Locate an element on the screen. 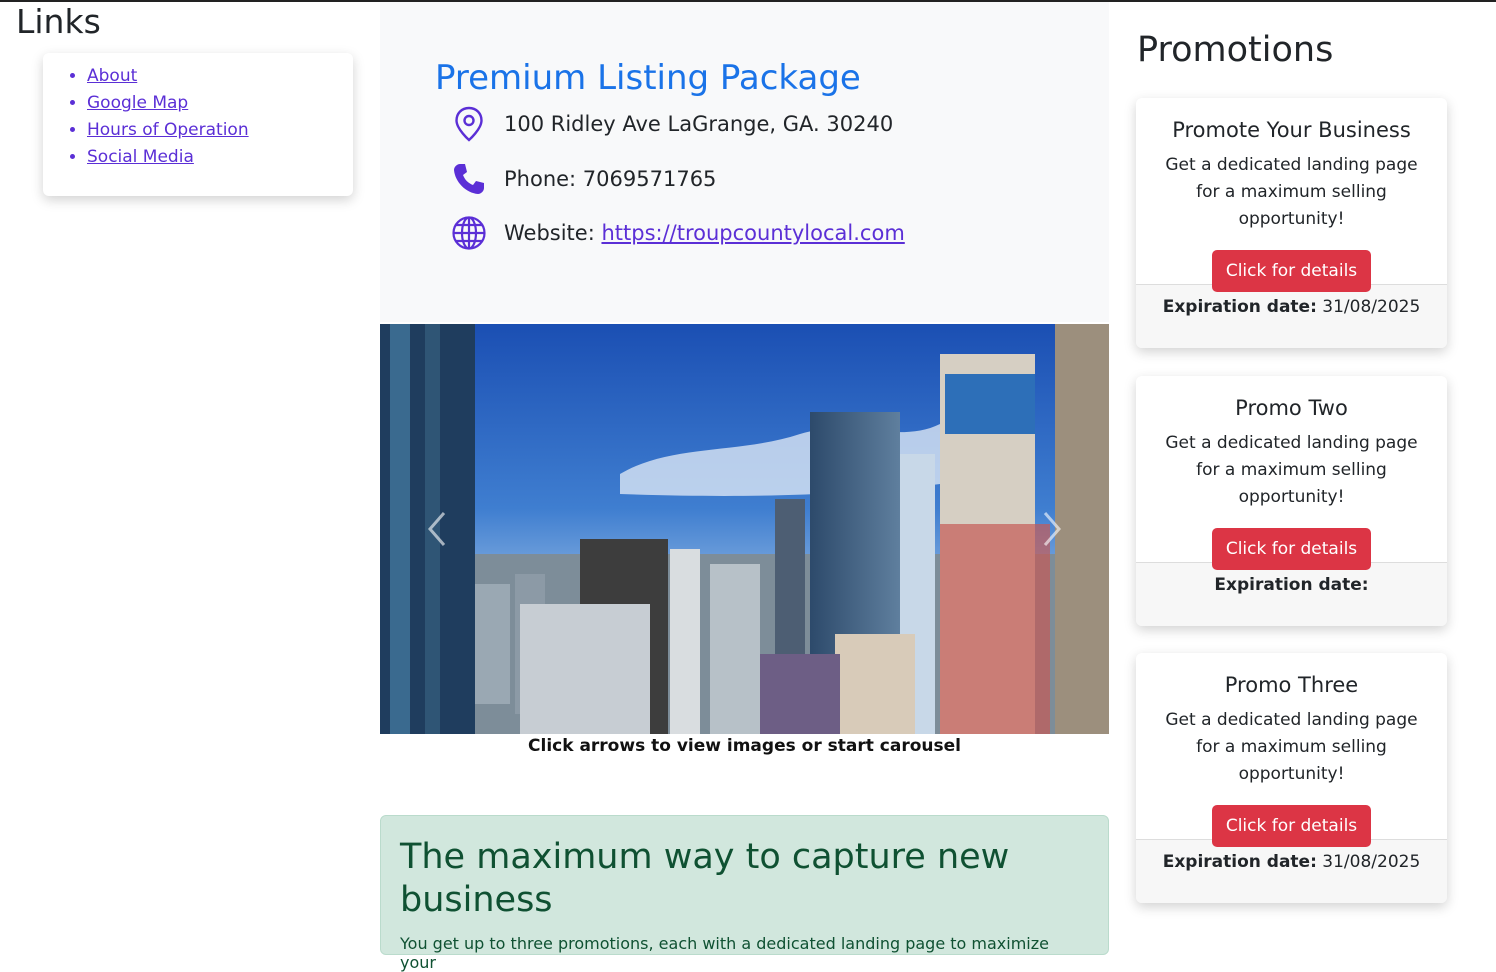  promotions-heading: Promotions is located at coordinates (1235, 50).